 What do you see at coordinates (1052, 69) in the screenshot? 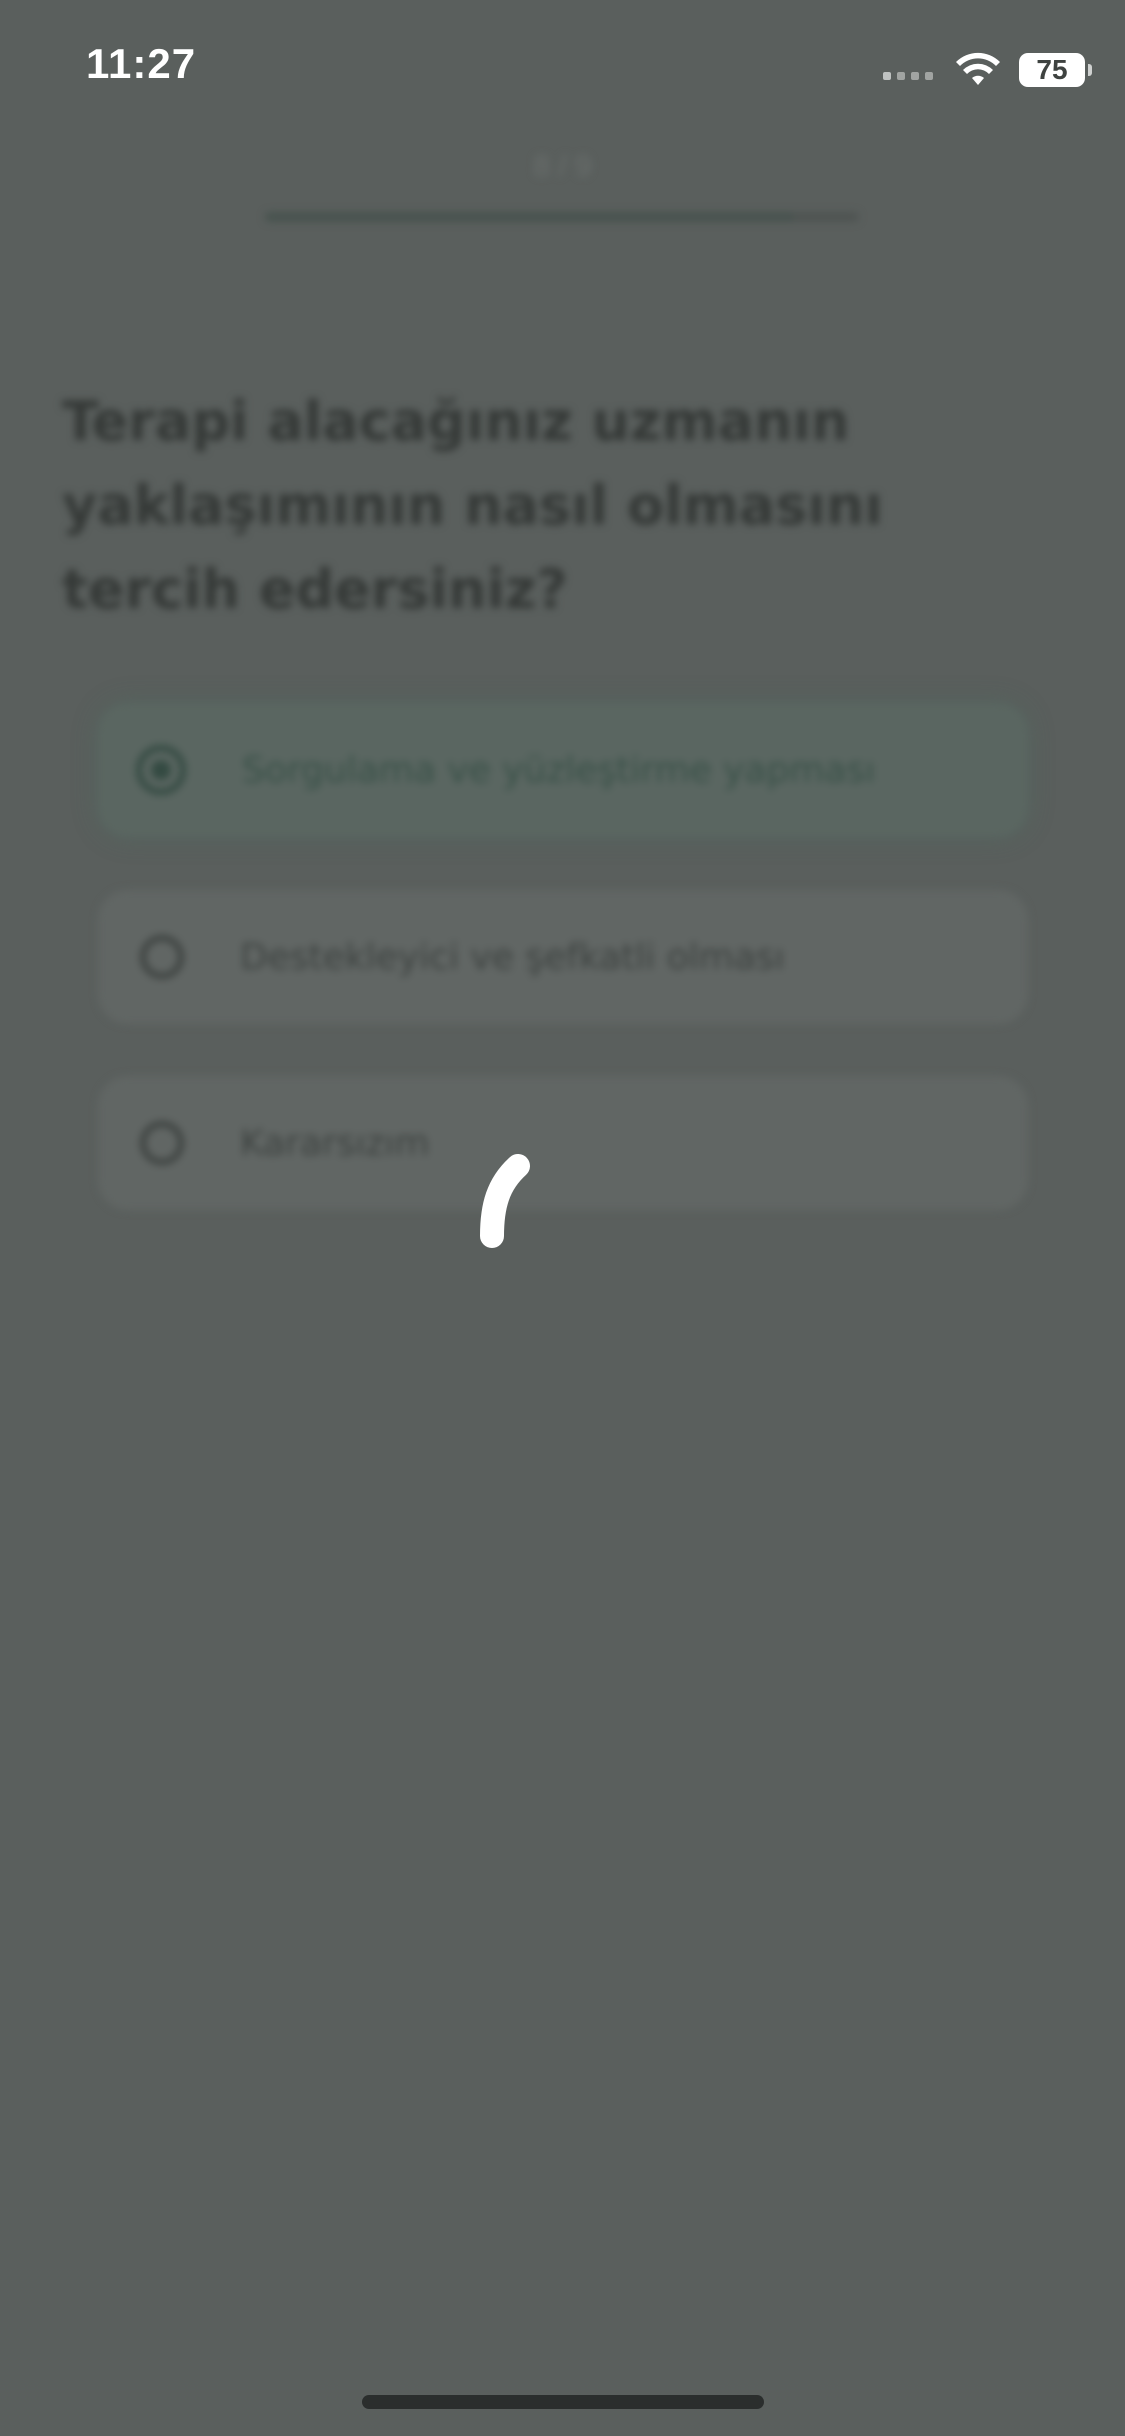
I see `battery-level: 75` at bounding box center [1052, 69].